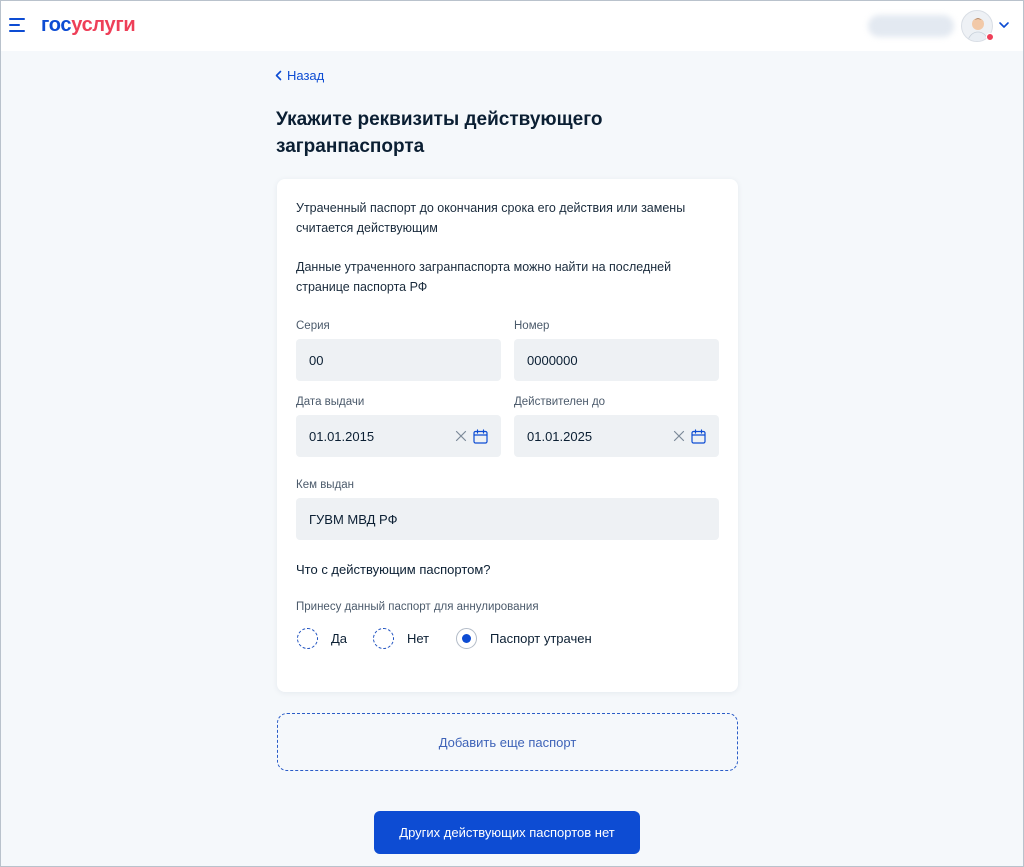 Image resolution: width=1024 pixels, height=867 pixels. Describe the element at coordinates (401, 638) in the screenshot. I see `radio-option-no: Нет` at that location.